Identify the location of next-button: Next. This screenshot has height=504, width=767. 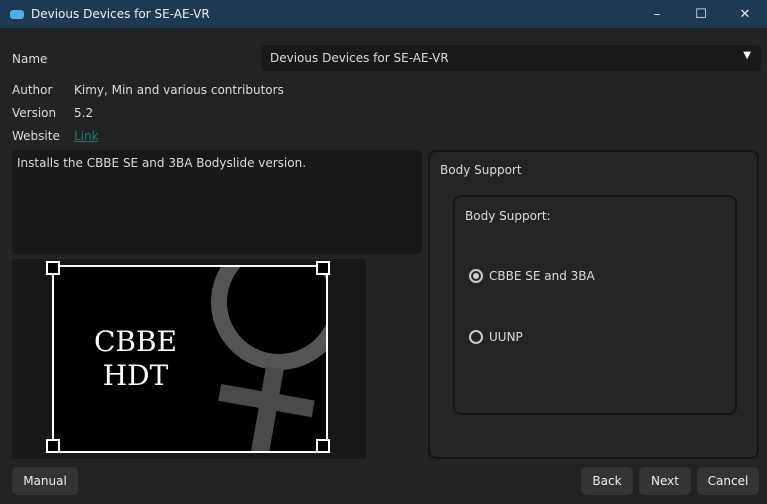
(665, 481).